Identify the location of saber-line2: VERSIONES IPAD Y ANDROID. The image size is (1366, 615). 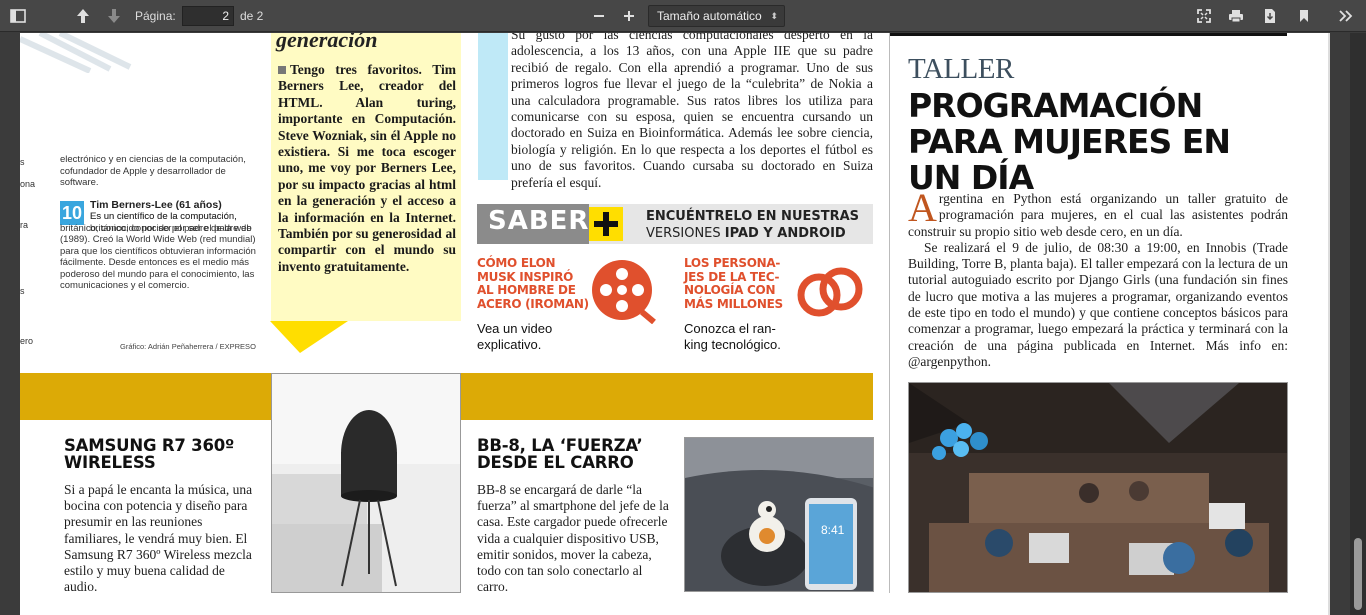
(746, 233).